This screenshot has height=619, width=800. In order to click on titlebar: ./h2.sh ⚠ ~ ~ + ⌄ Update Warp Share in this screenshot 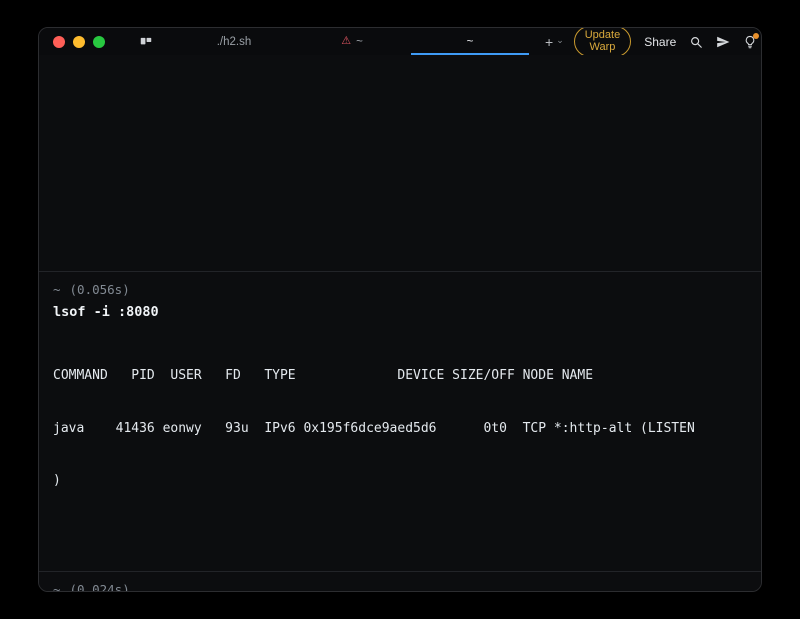, I will do `click(400, 42)`.